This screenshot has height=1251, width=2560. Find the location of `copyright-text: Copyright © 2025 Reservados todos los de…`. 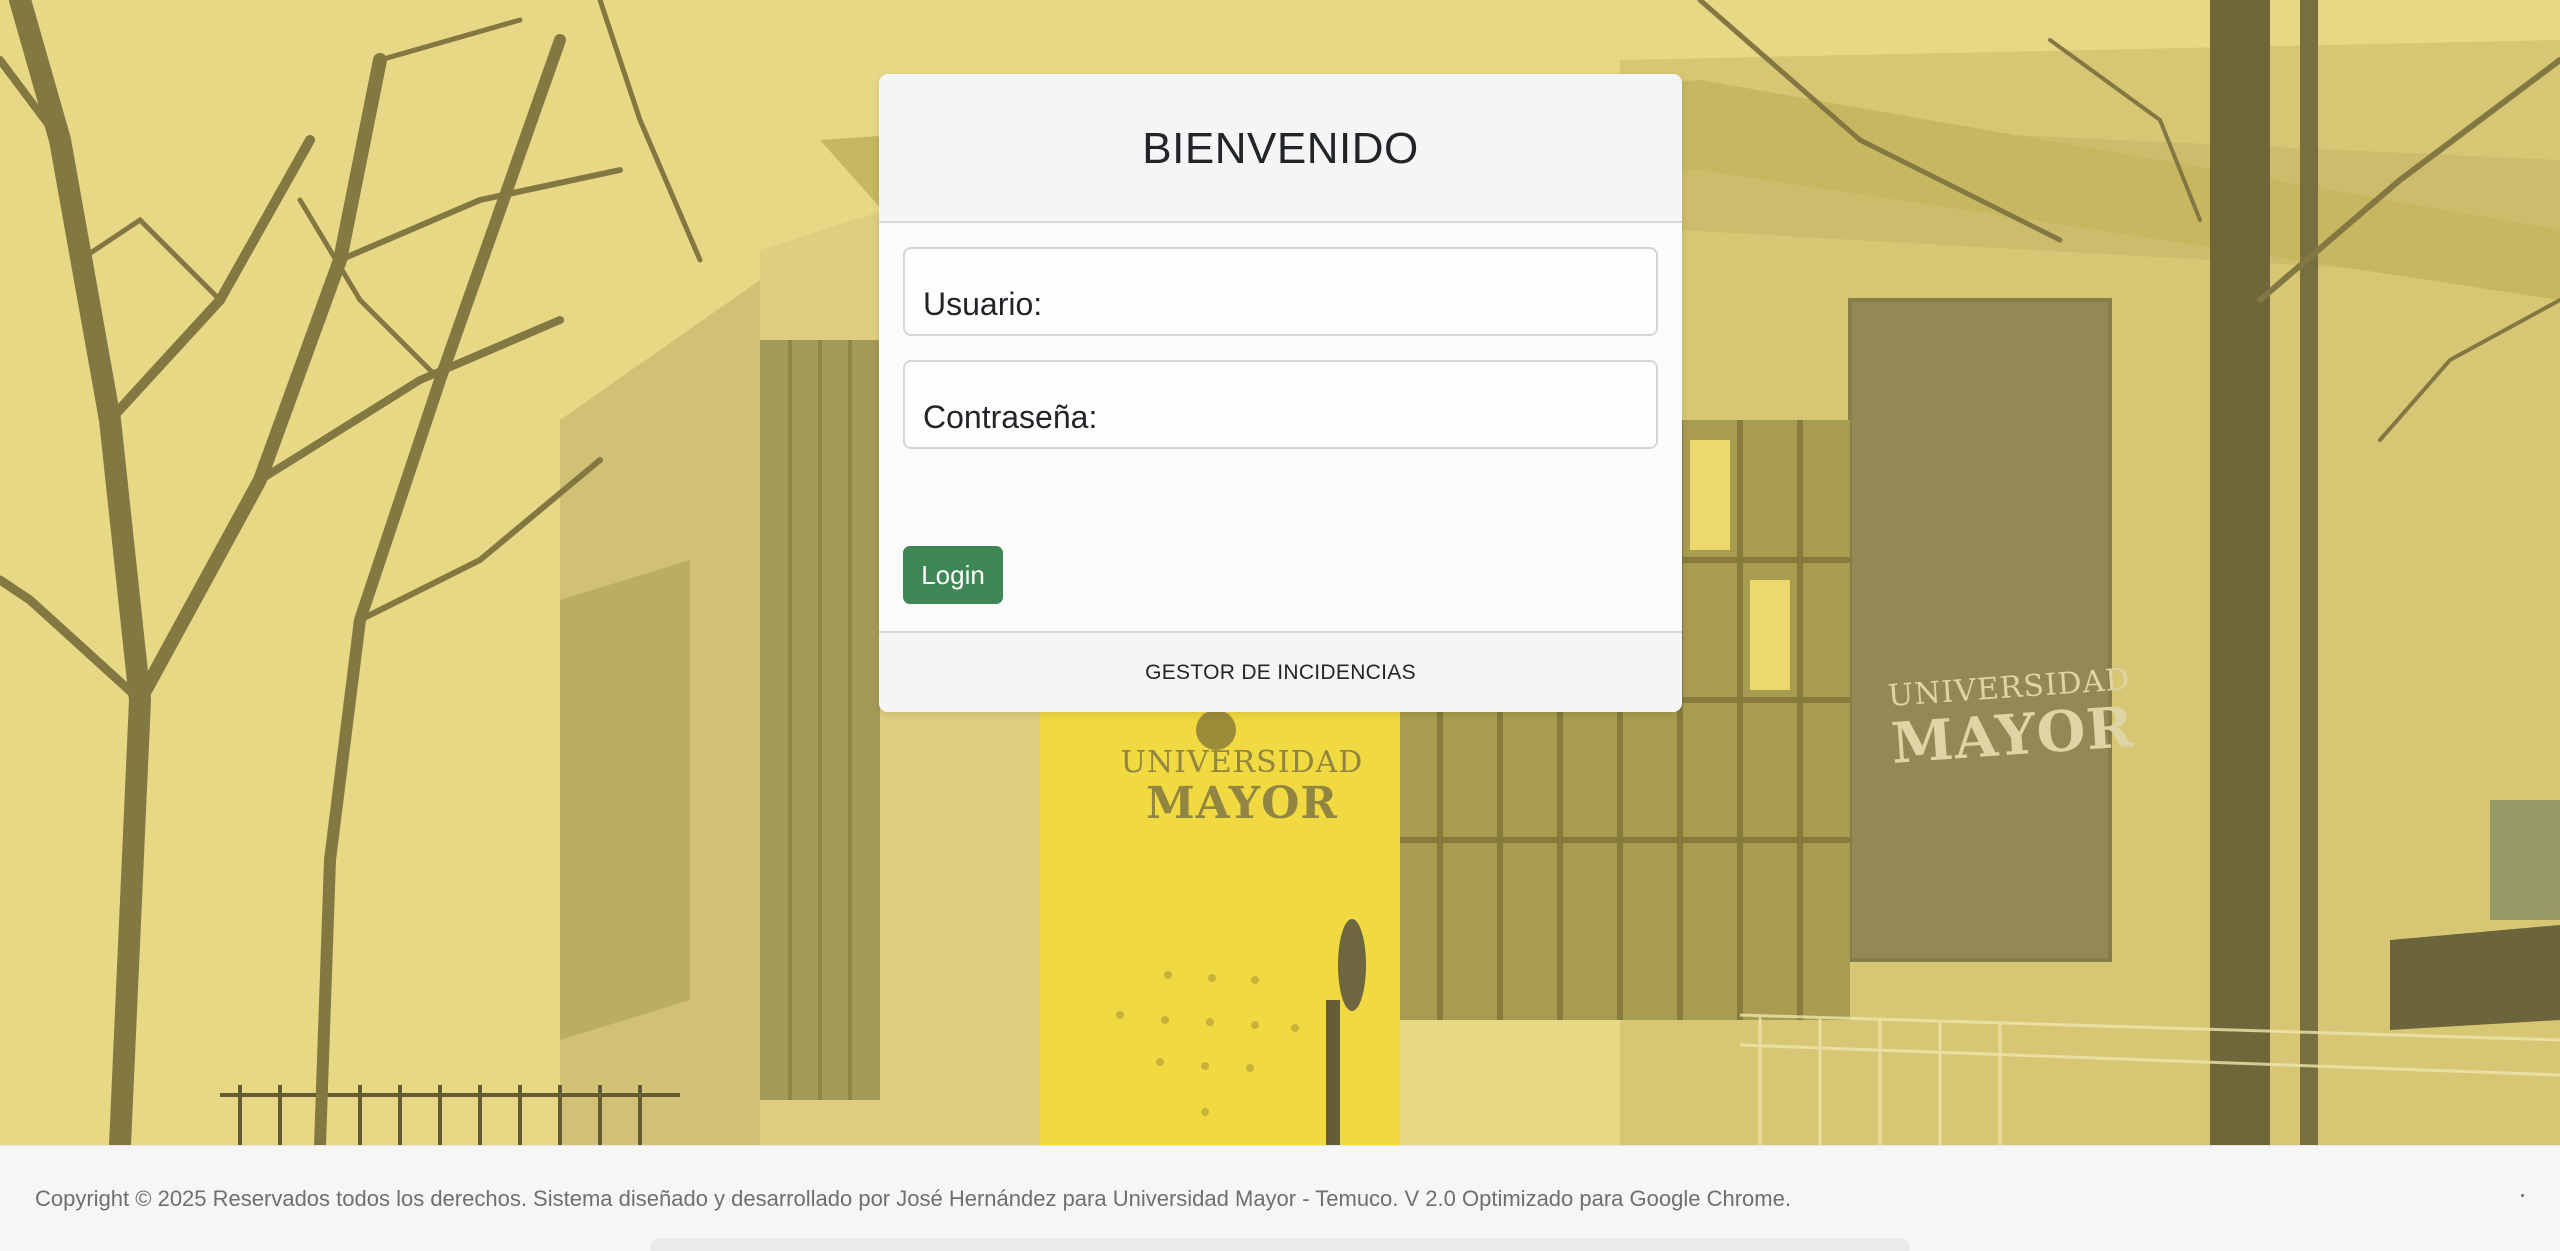

copyright-text: Copyright © 2025 Reservados todos los de… is located at coordinates (913, 1198).